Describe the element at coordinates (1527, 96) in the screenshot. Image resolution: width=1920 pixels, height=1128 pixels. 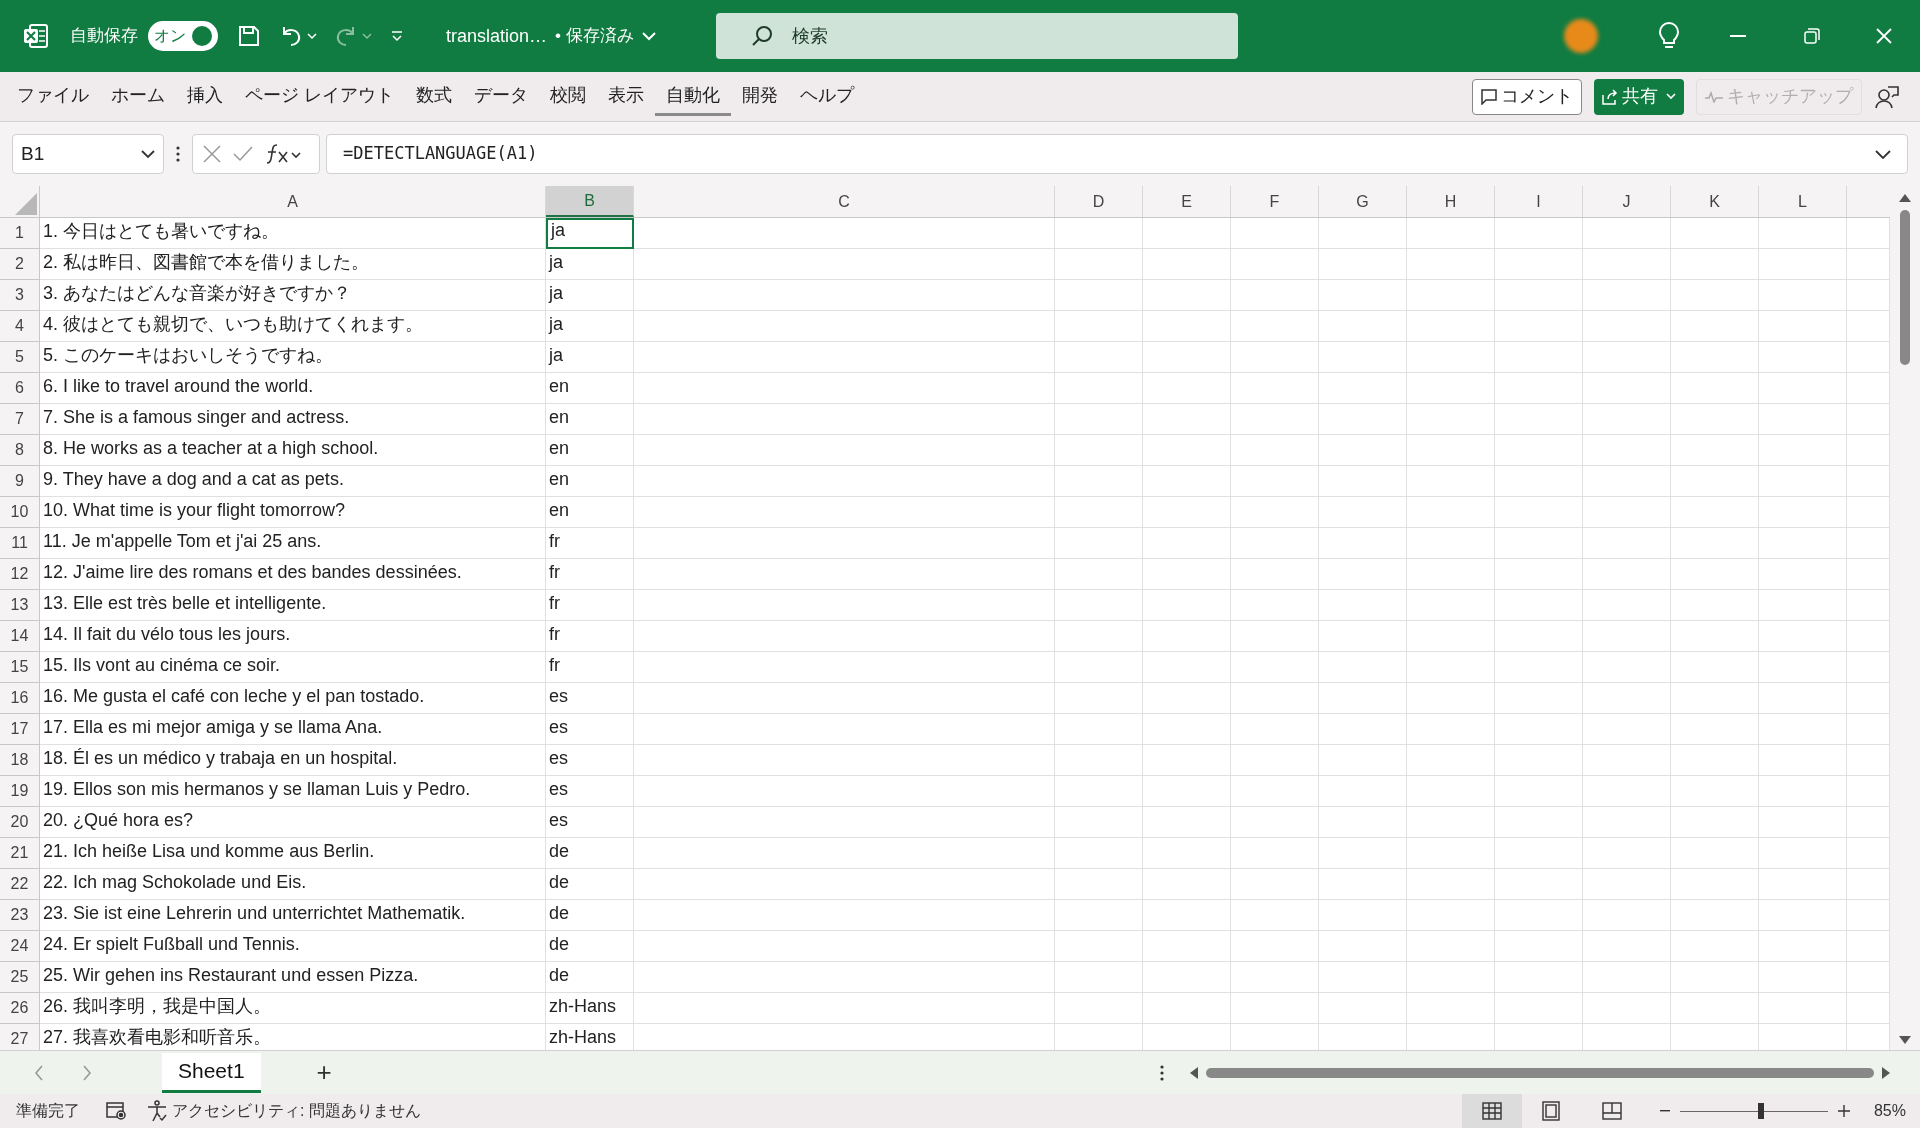
I see `comment-button: コメント` at that location.